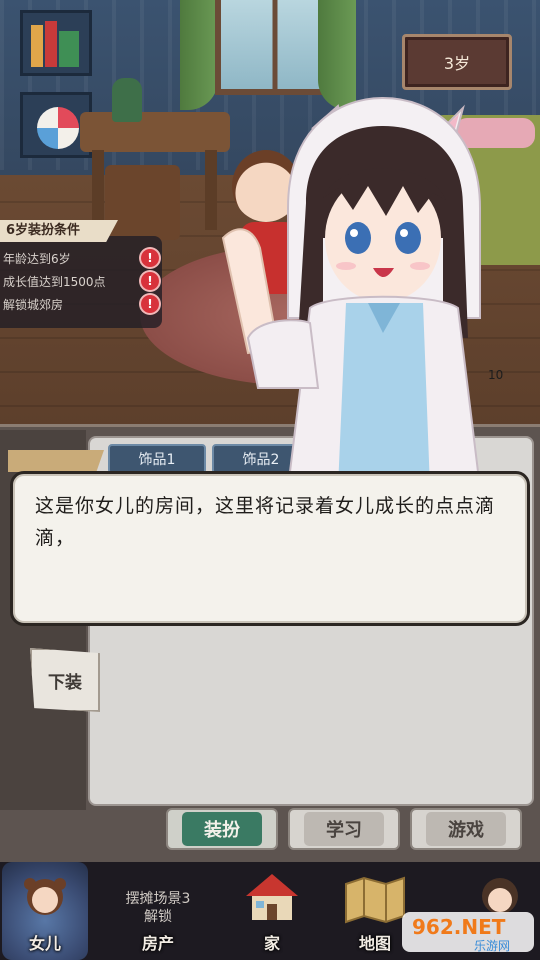 The width and height of the screenshot is (540, 960). I want to click on tab-games-label: 游戏, so click(466, 829).